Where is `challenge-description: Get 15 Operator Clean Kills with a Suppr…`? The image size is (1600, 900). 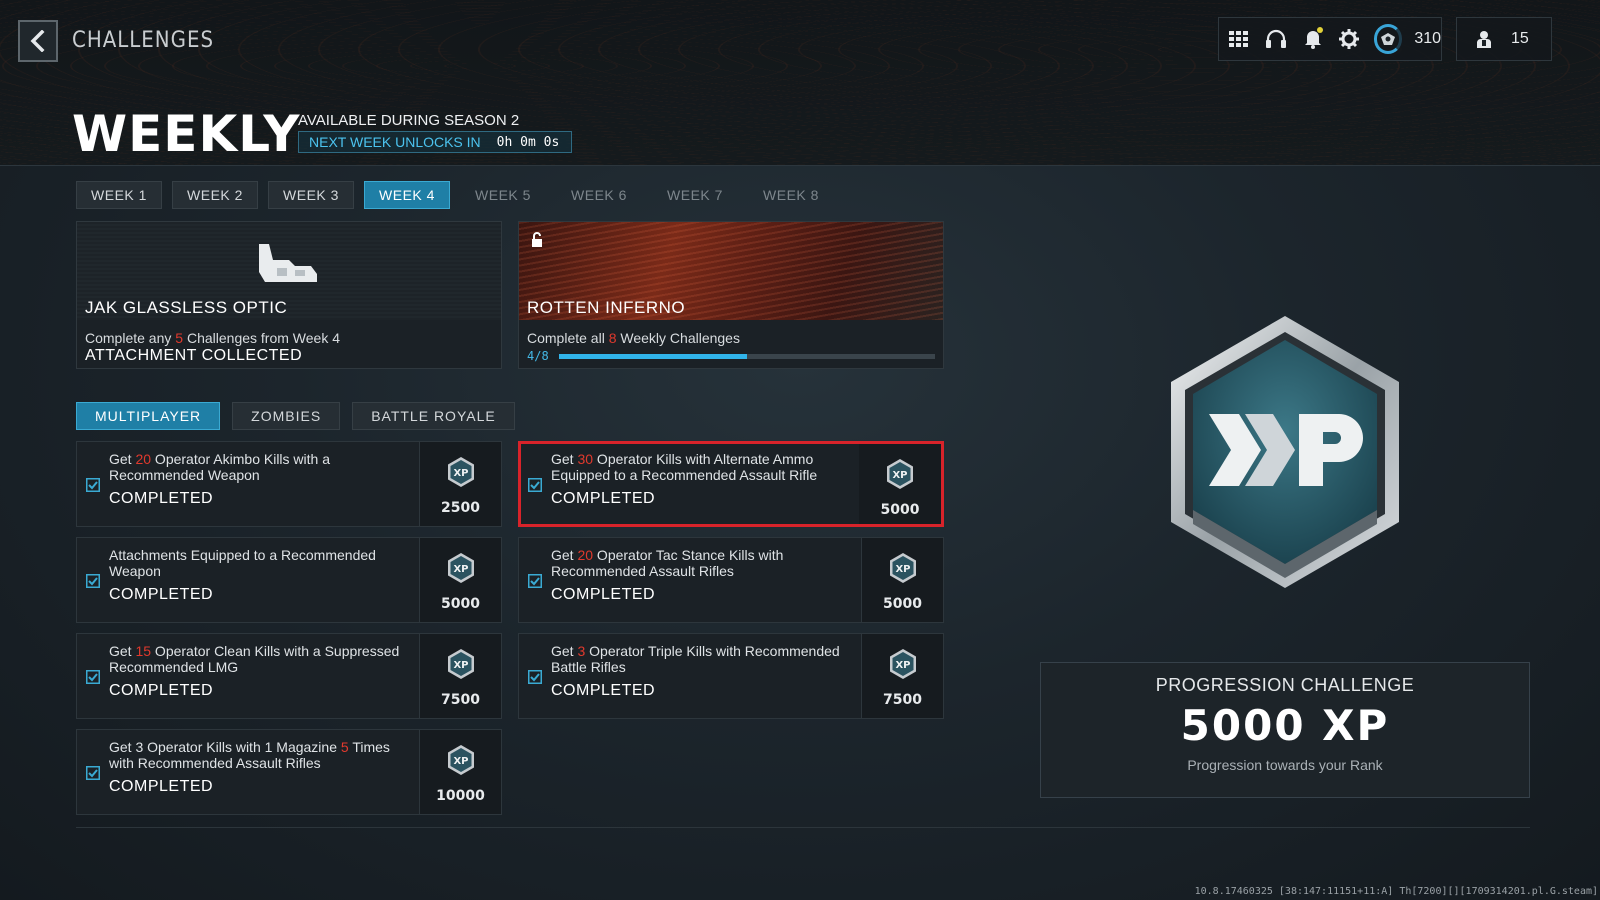
challenge-description: Get 15 Operator Clean Kills with a Suppr… is located at coordinates (259, 659).